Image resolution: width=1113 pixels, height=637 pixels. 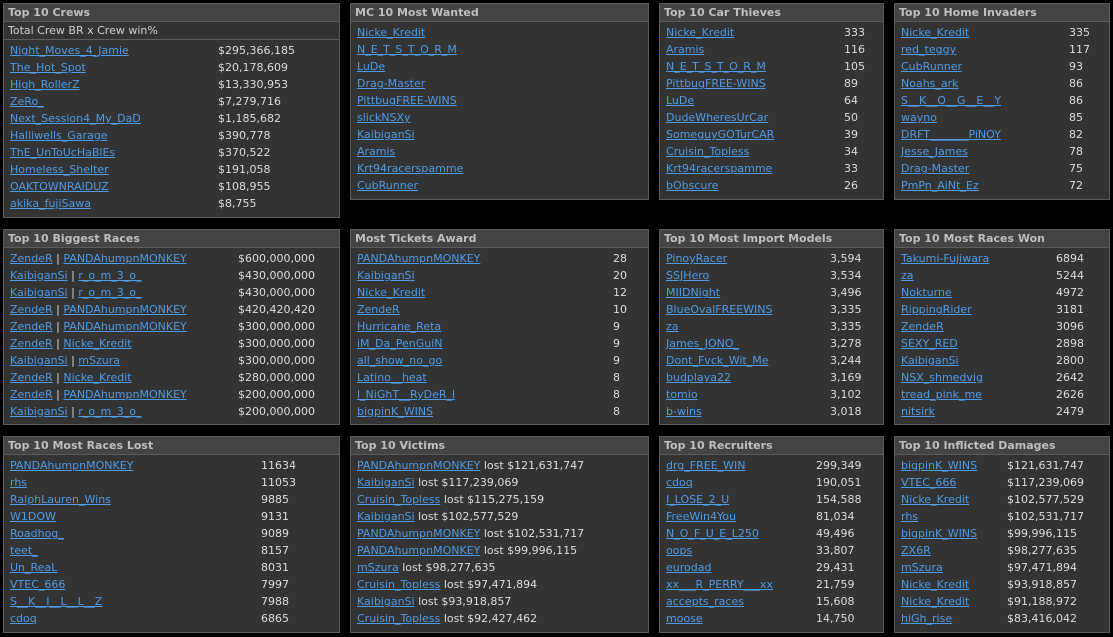 What do you see at coordinates (916, 550) in the screenshot?
I see `player-link: ZX6R` at bounding box center [916, 550].